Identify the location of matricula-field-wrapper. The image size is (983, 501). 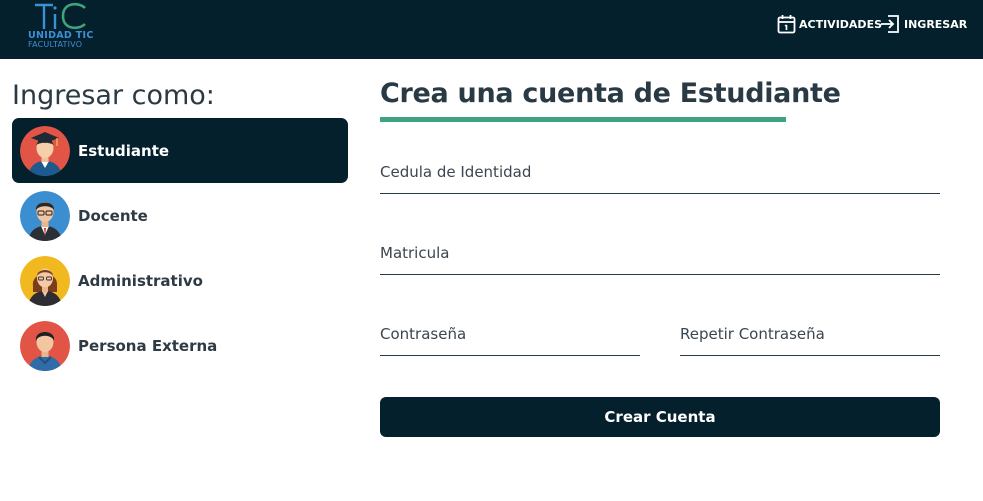
(660, 253).